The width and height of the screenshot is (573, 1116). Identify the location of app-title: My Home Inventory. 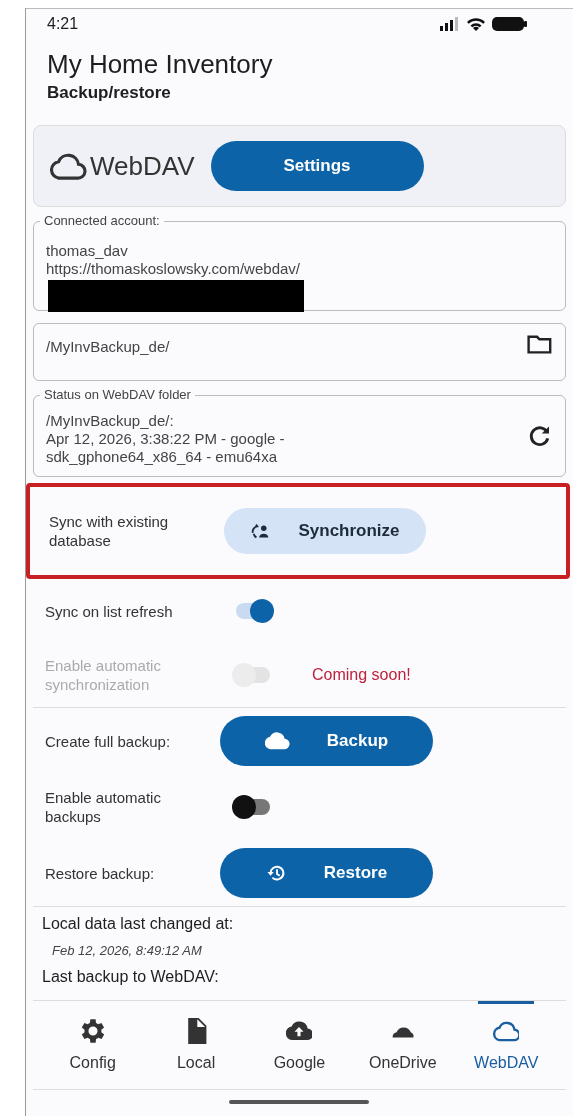
(160, 64).